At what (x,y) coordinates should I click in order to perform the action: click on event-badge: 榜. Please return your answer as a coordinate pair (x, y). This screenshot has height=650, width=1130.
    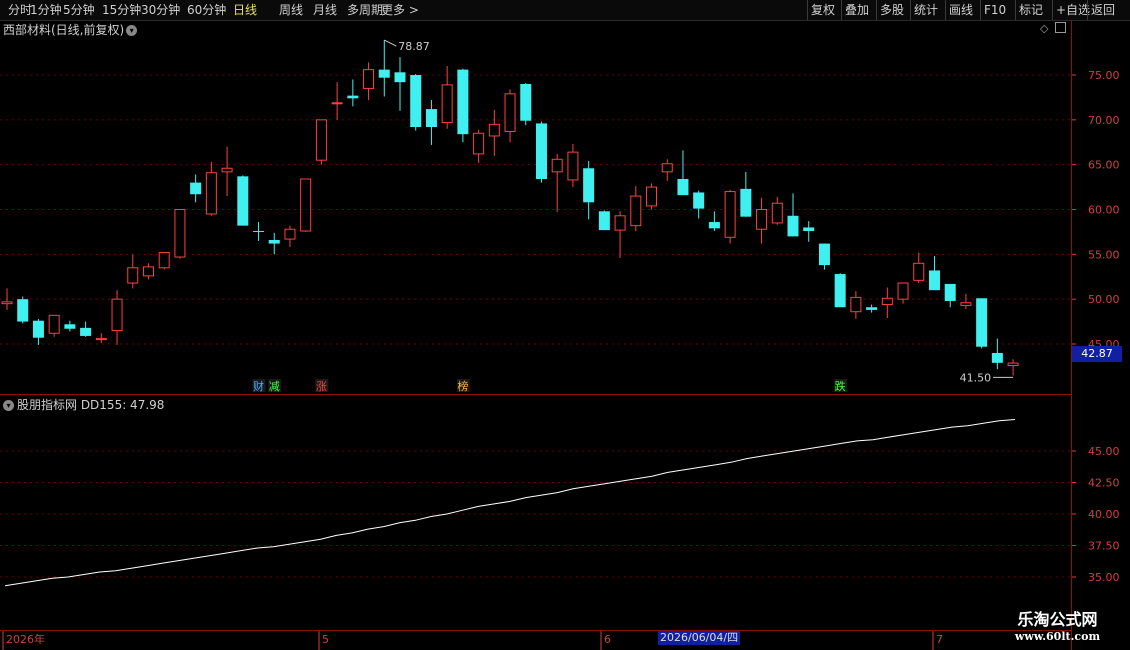
    Looking at the image, I should click on (462, 386).